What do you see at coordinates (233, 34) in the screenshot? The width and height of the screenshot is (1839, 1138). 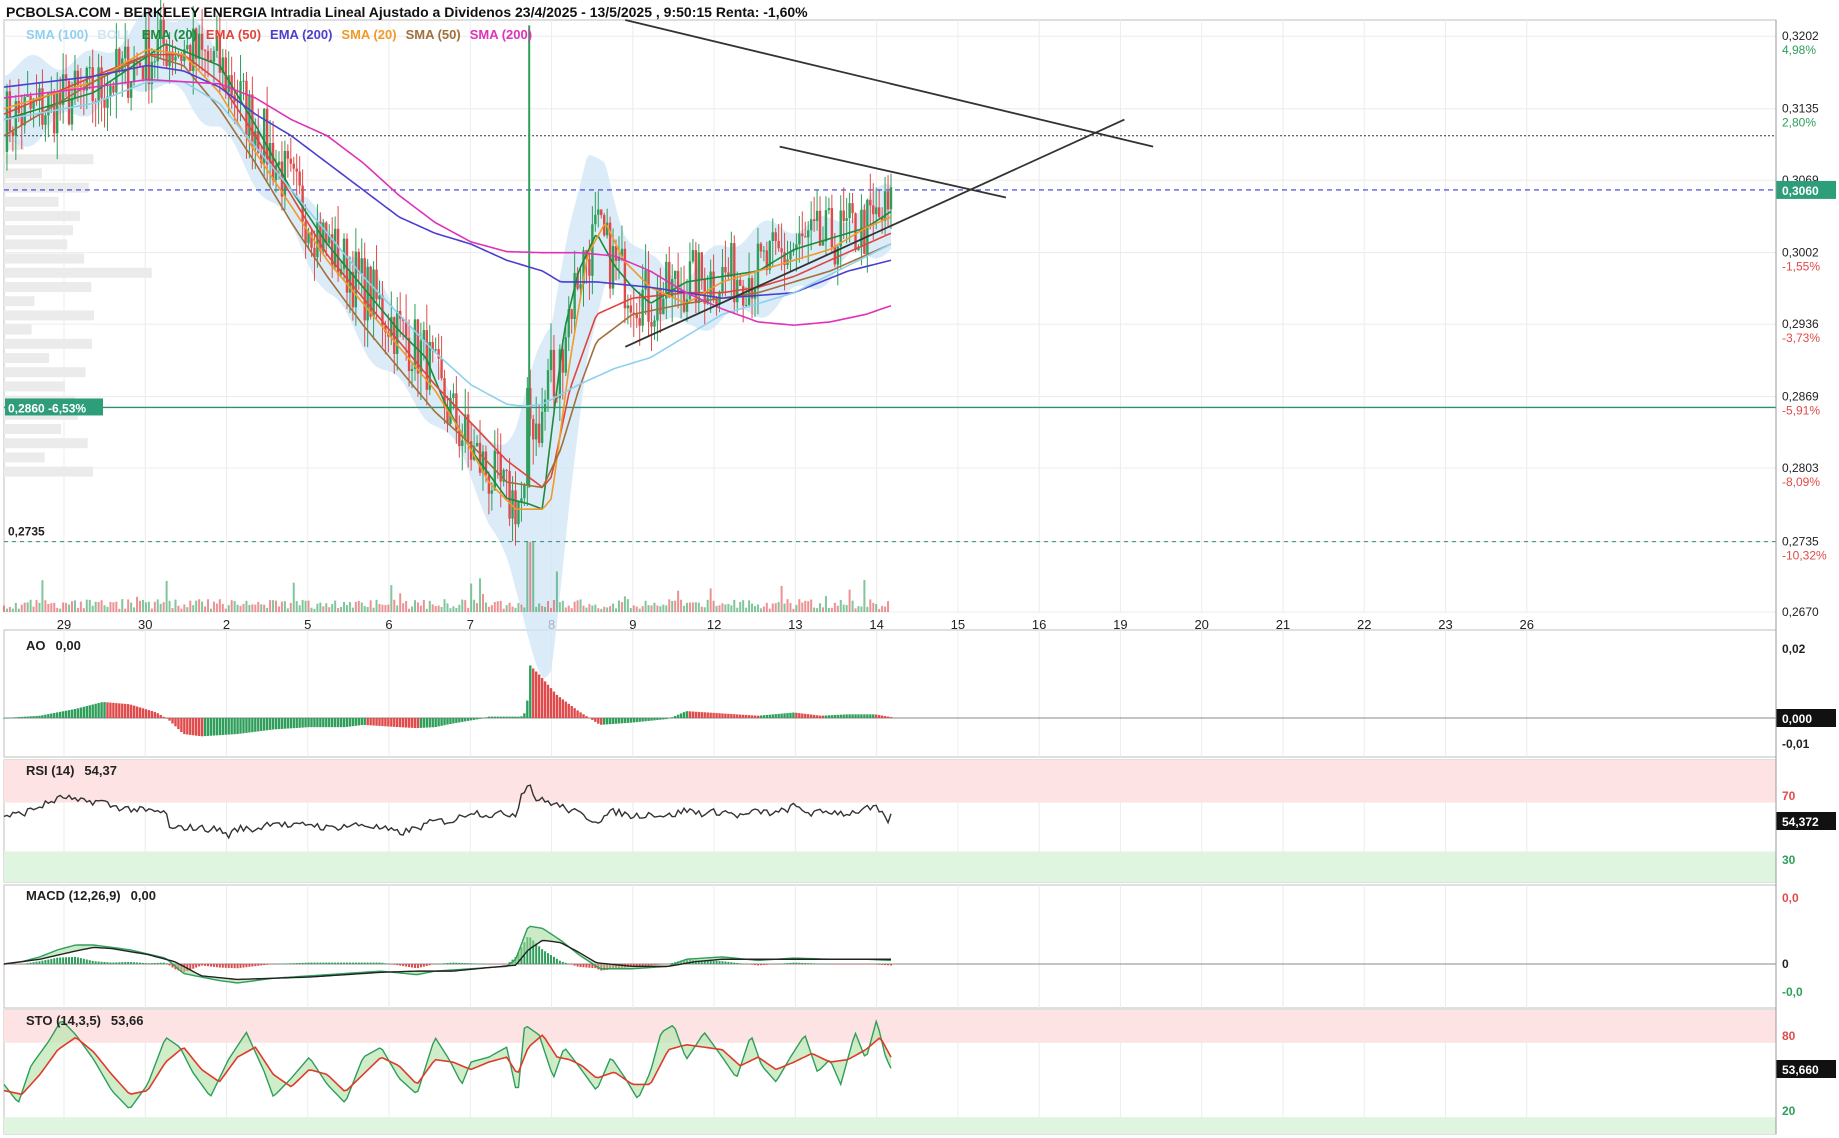 I see `legend-ema50: EMA (50)` at bounding box center [233, 34].